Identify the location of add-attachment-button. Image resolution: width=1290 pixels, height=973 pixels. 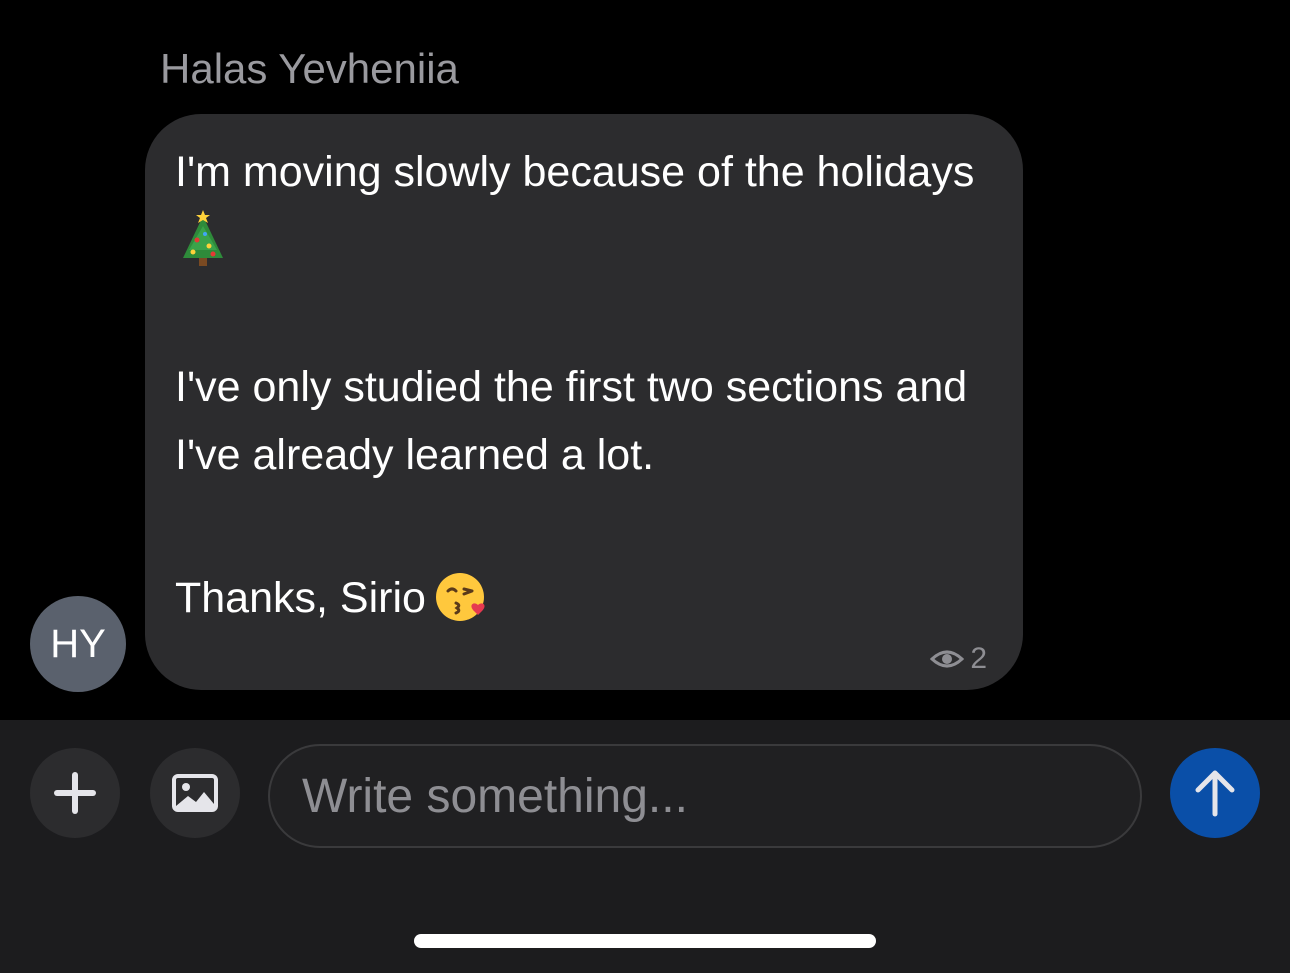
(75, 793).